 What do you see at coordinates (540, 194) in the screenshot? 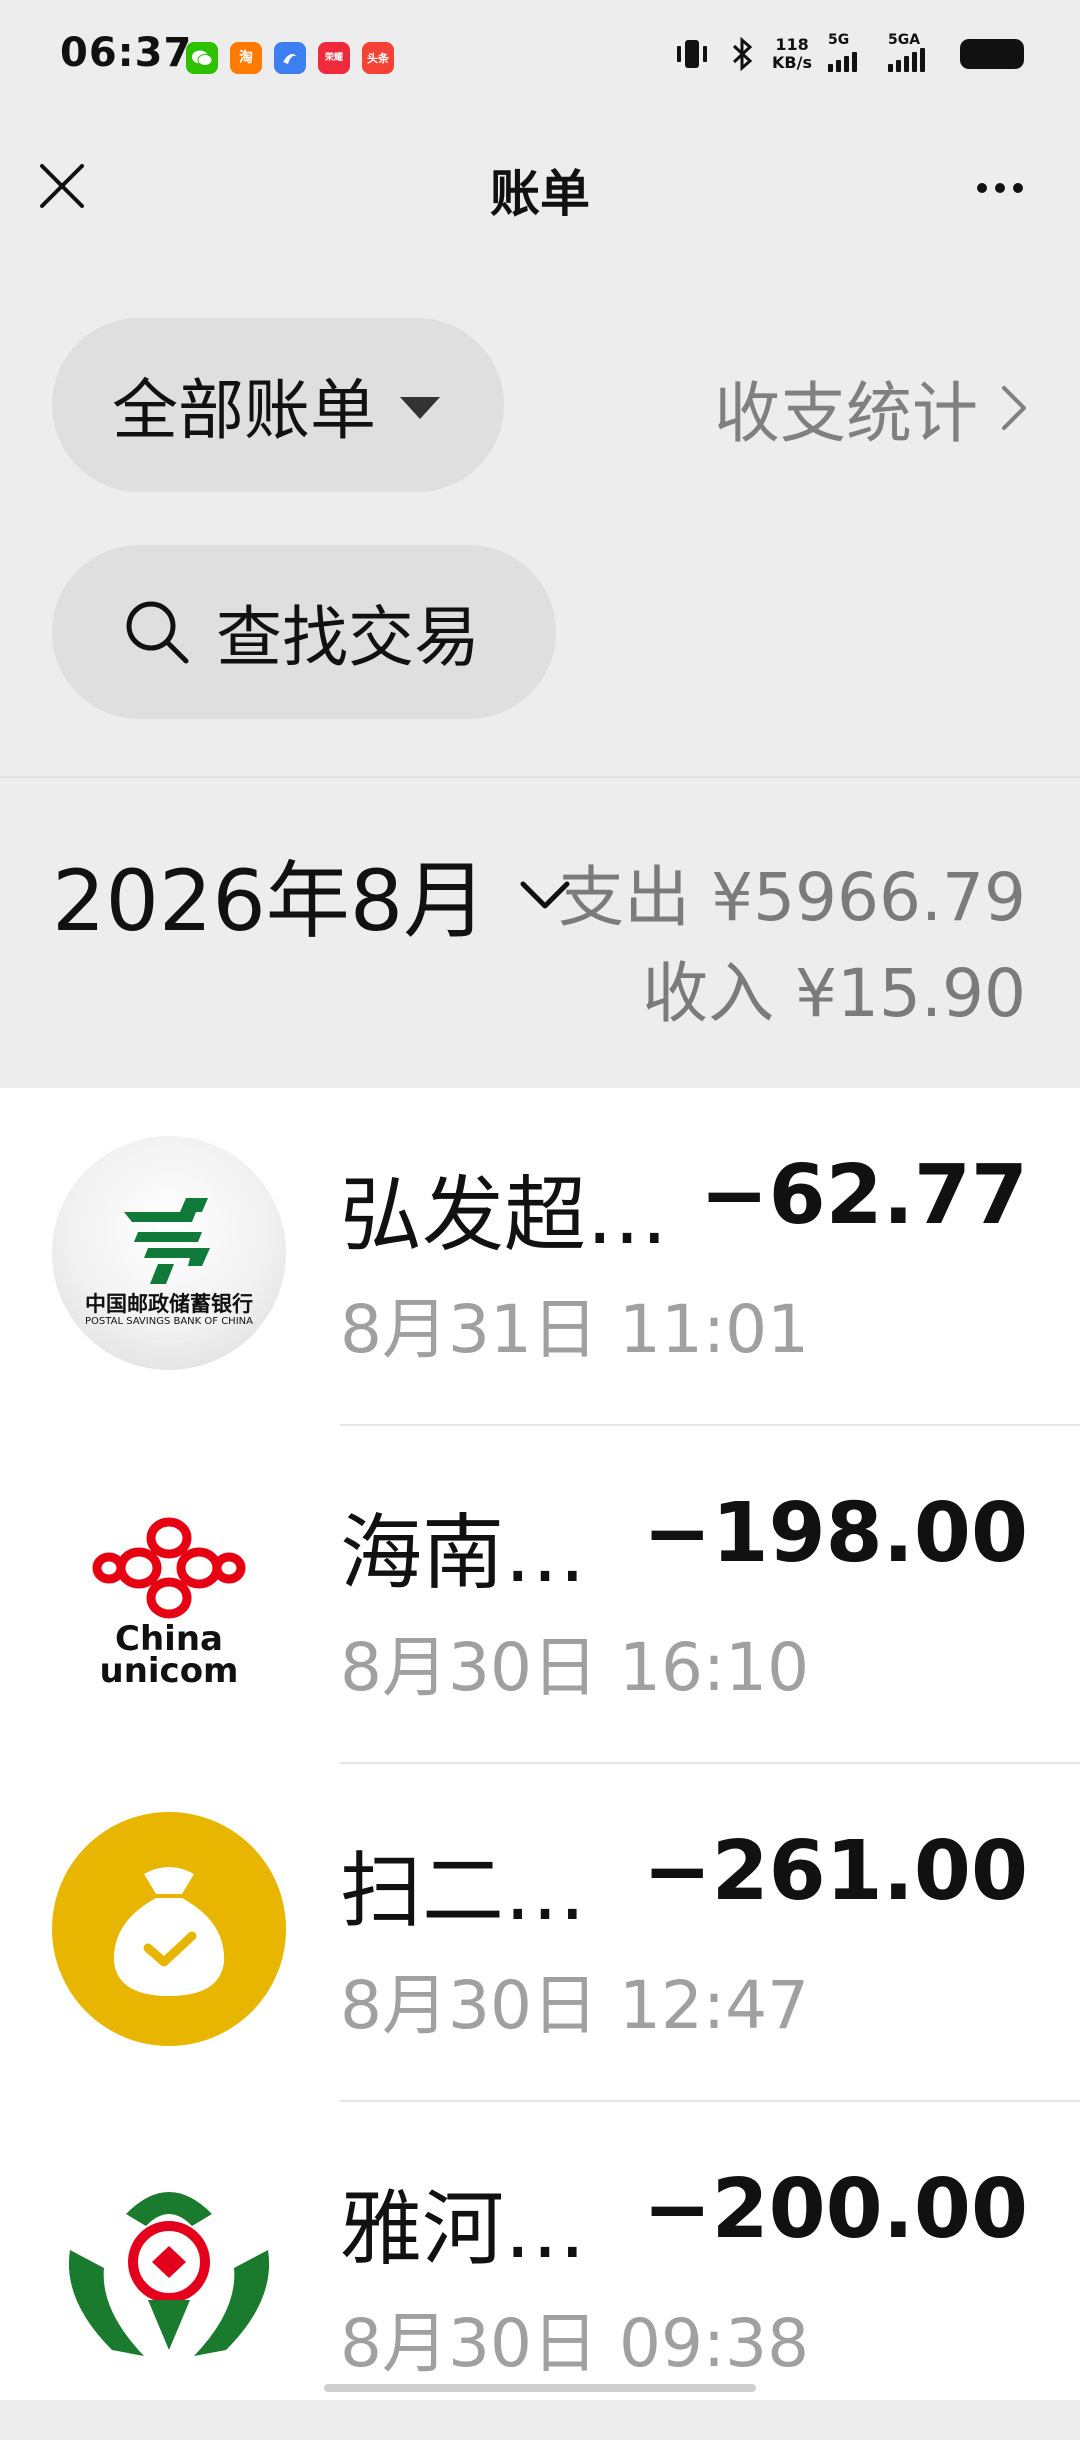
I see `page-title: 账单` at bounding box center [540, 194].